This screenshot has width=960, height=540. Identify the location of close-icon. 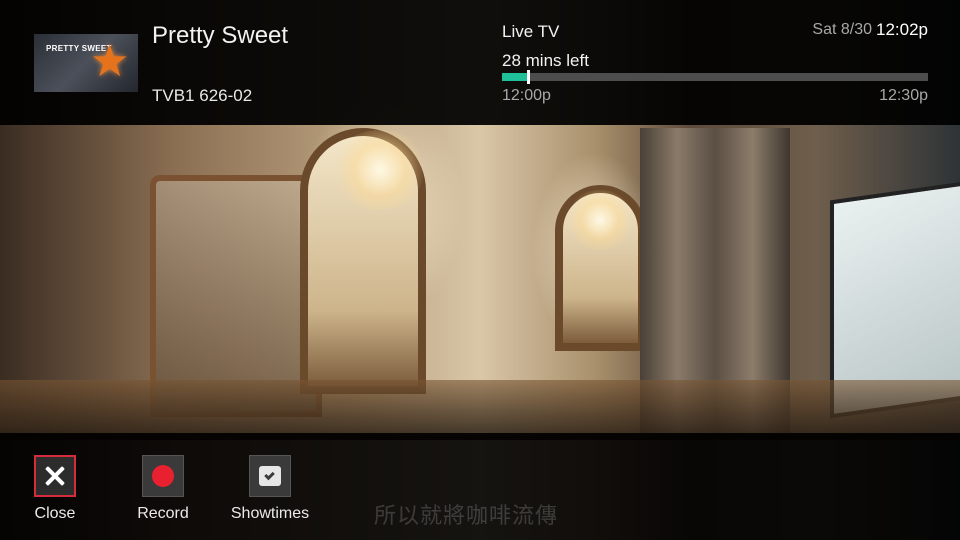
(55, 476).